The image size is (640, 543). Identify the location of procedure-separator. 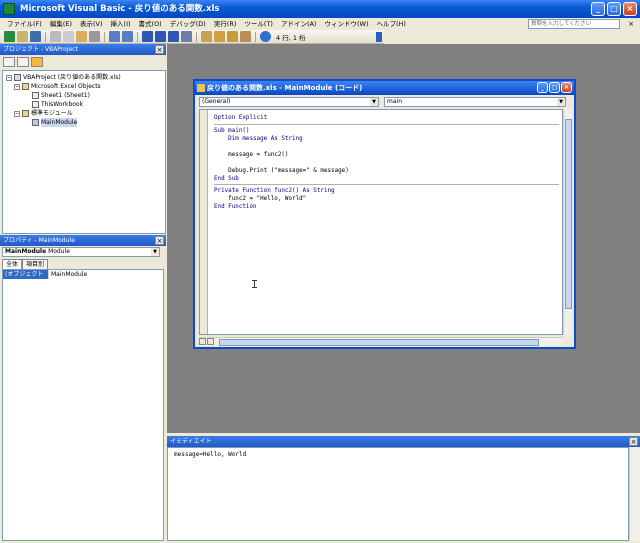
(386, 124).